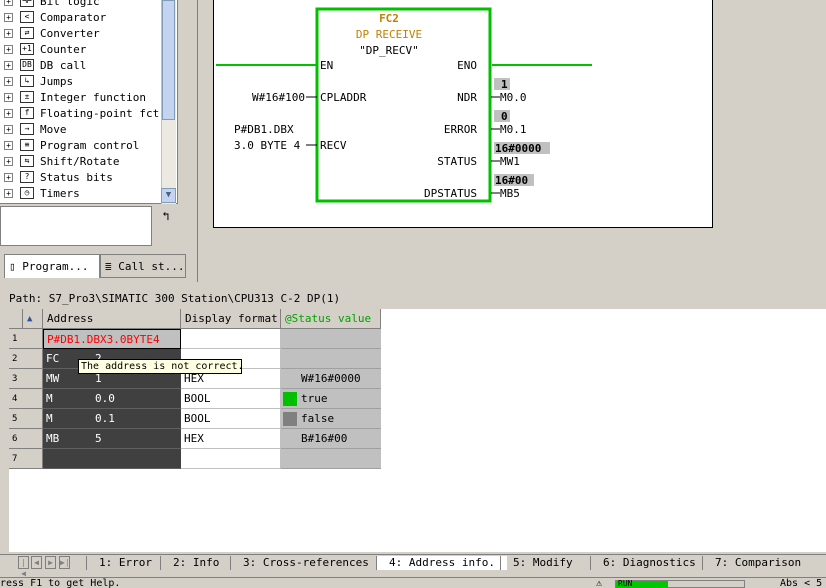  What do you see at coordinates (88, 146) in the screenshot?
I see `tree-item: + ≡ Program control` at bounding box center [88, 146].